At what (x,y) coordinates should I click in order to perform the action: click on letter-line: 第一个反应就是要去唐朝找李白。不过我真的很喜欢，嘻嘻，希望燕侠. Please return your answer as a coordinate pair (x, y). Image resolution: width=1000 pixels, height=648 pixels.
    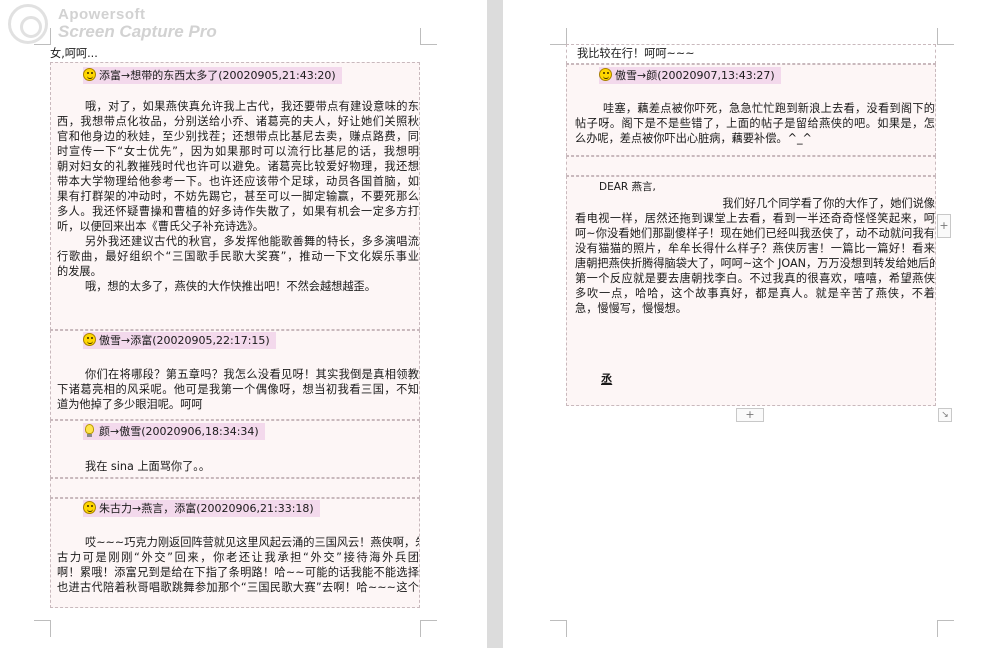
    Looking at the image, I should click on (755, 278).